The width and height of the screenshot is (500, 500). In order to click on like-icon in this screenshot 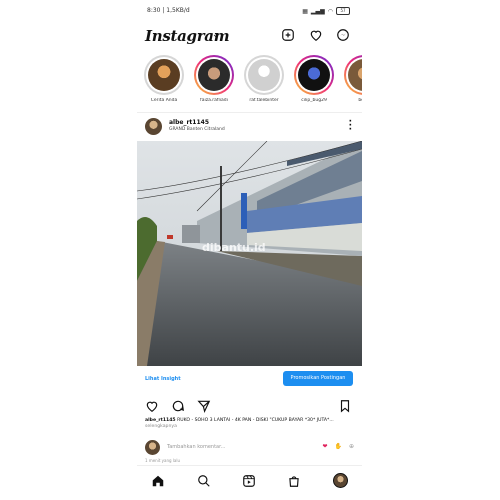, I will do `click(152, 406)`.